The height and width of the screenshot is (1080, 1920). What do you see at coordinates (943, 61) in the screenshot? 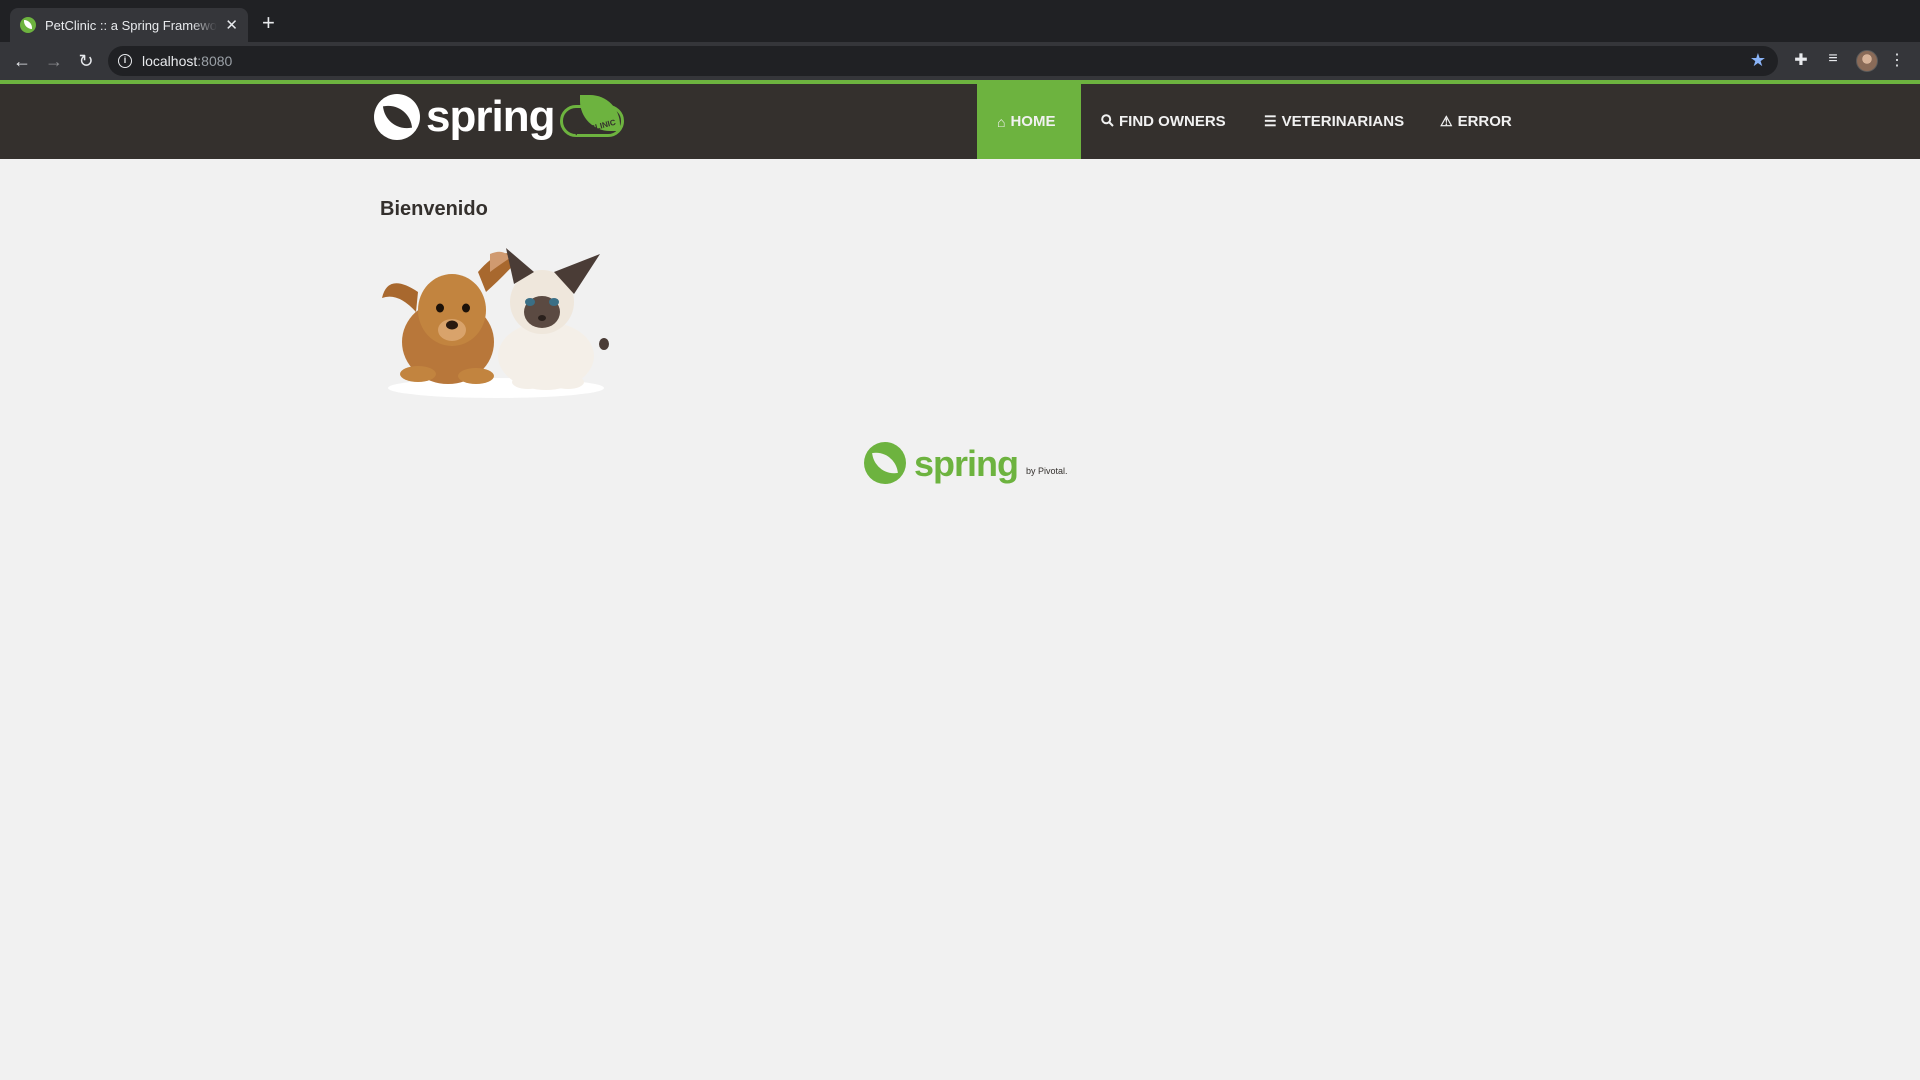
I see `address-bar: i localhost:8080 ★` at bounding box center [943, 61].